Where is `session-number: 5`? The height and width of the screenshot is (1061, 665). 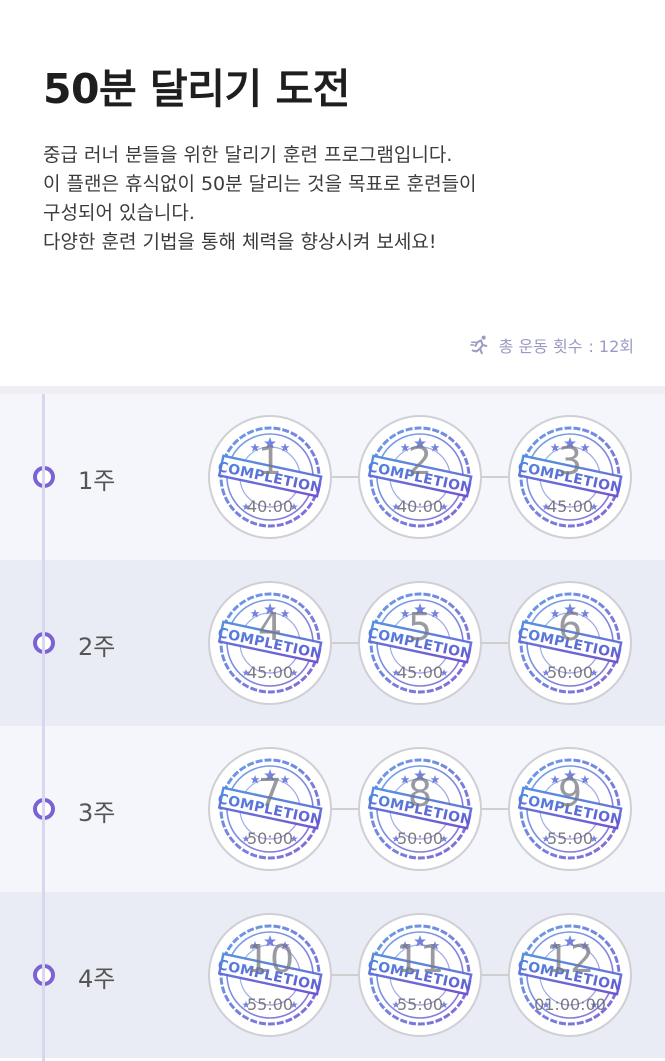
session-number: 5 is located at coordinates (420, 627).